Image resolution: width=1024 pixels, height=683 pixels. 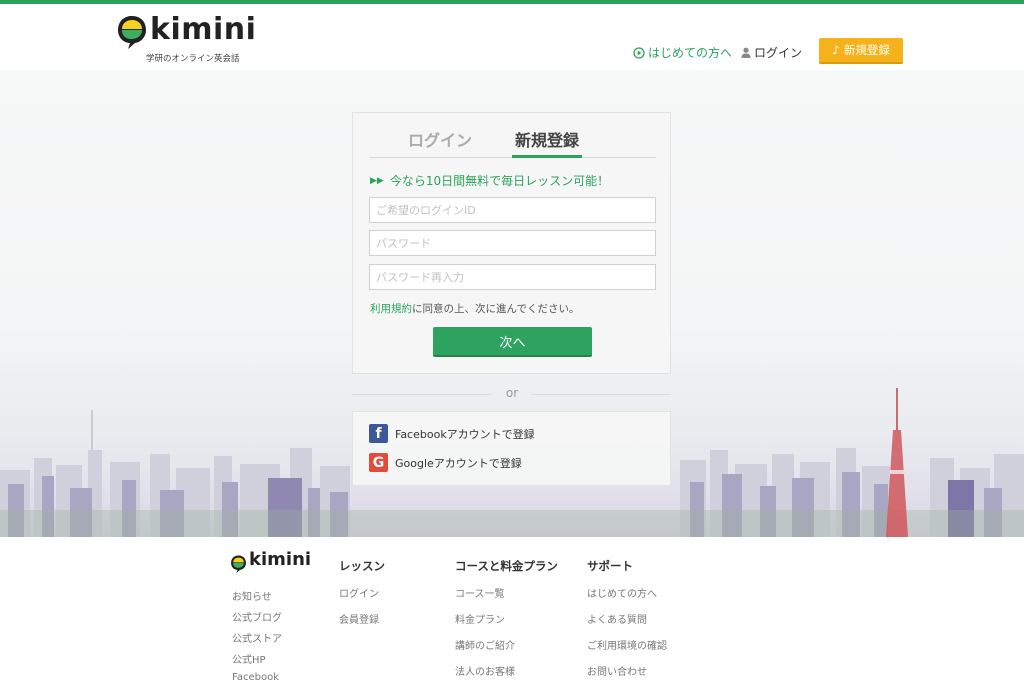 I want to click on site-logo: kimini 学研のオンライン英会話, so click(x=186, y=40).